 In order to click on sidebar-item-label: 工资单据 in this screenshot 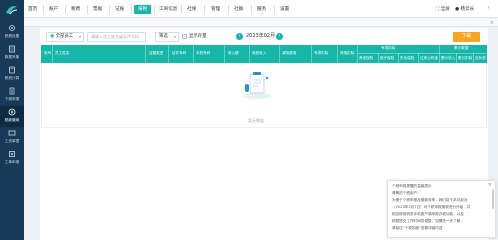, I will do `click(12, 140)`.